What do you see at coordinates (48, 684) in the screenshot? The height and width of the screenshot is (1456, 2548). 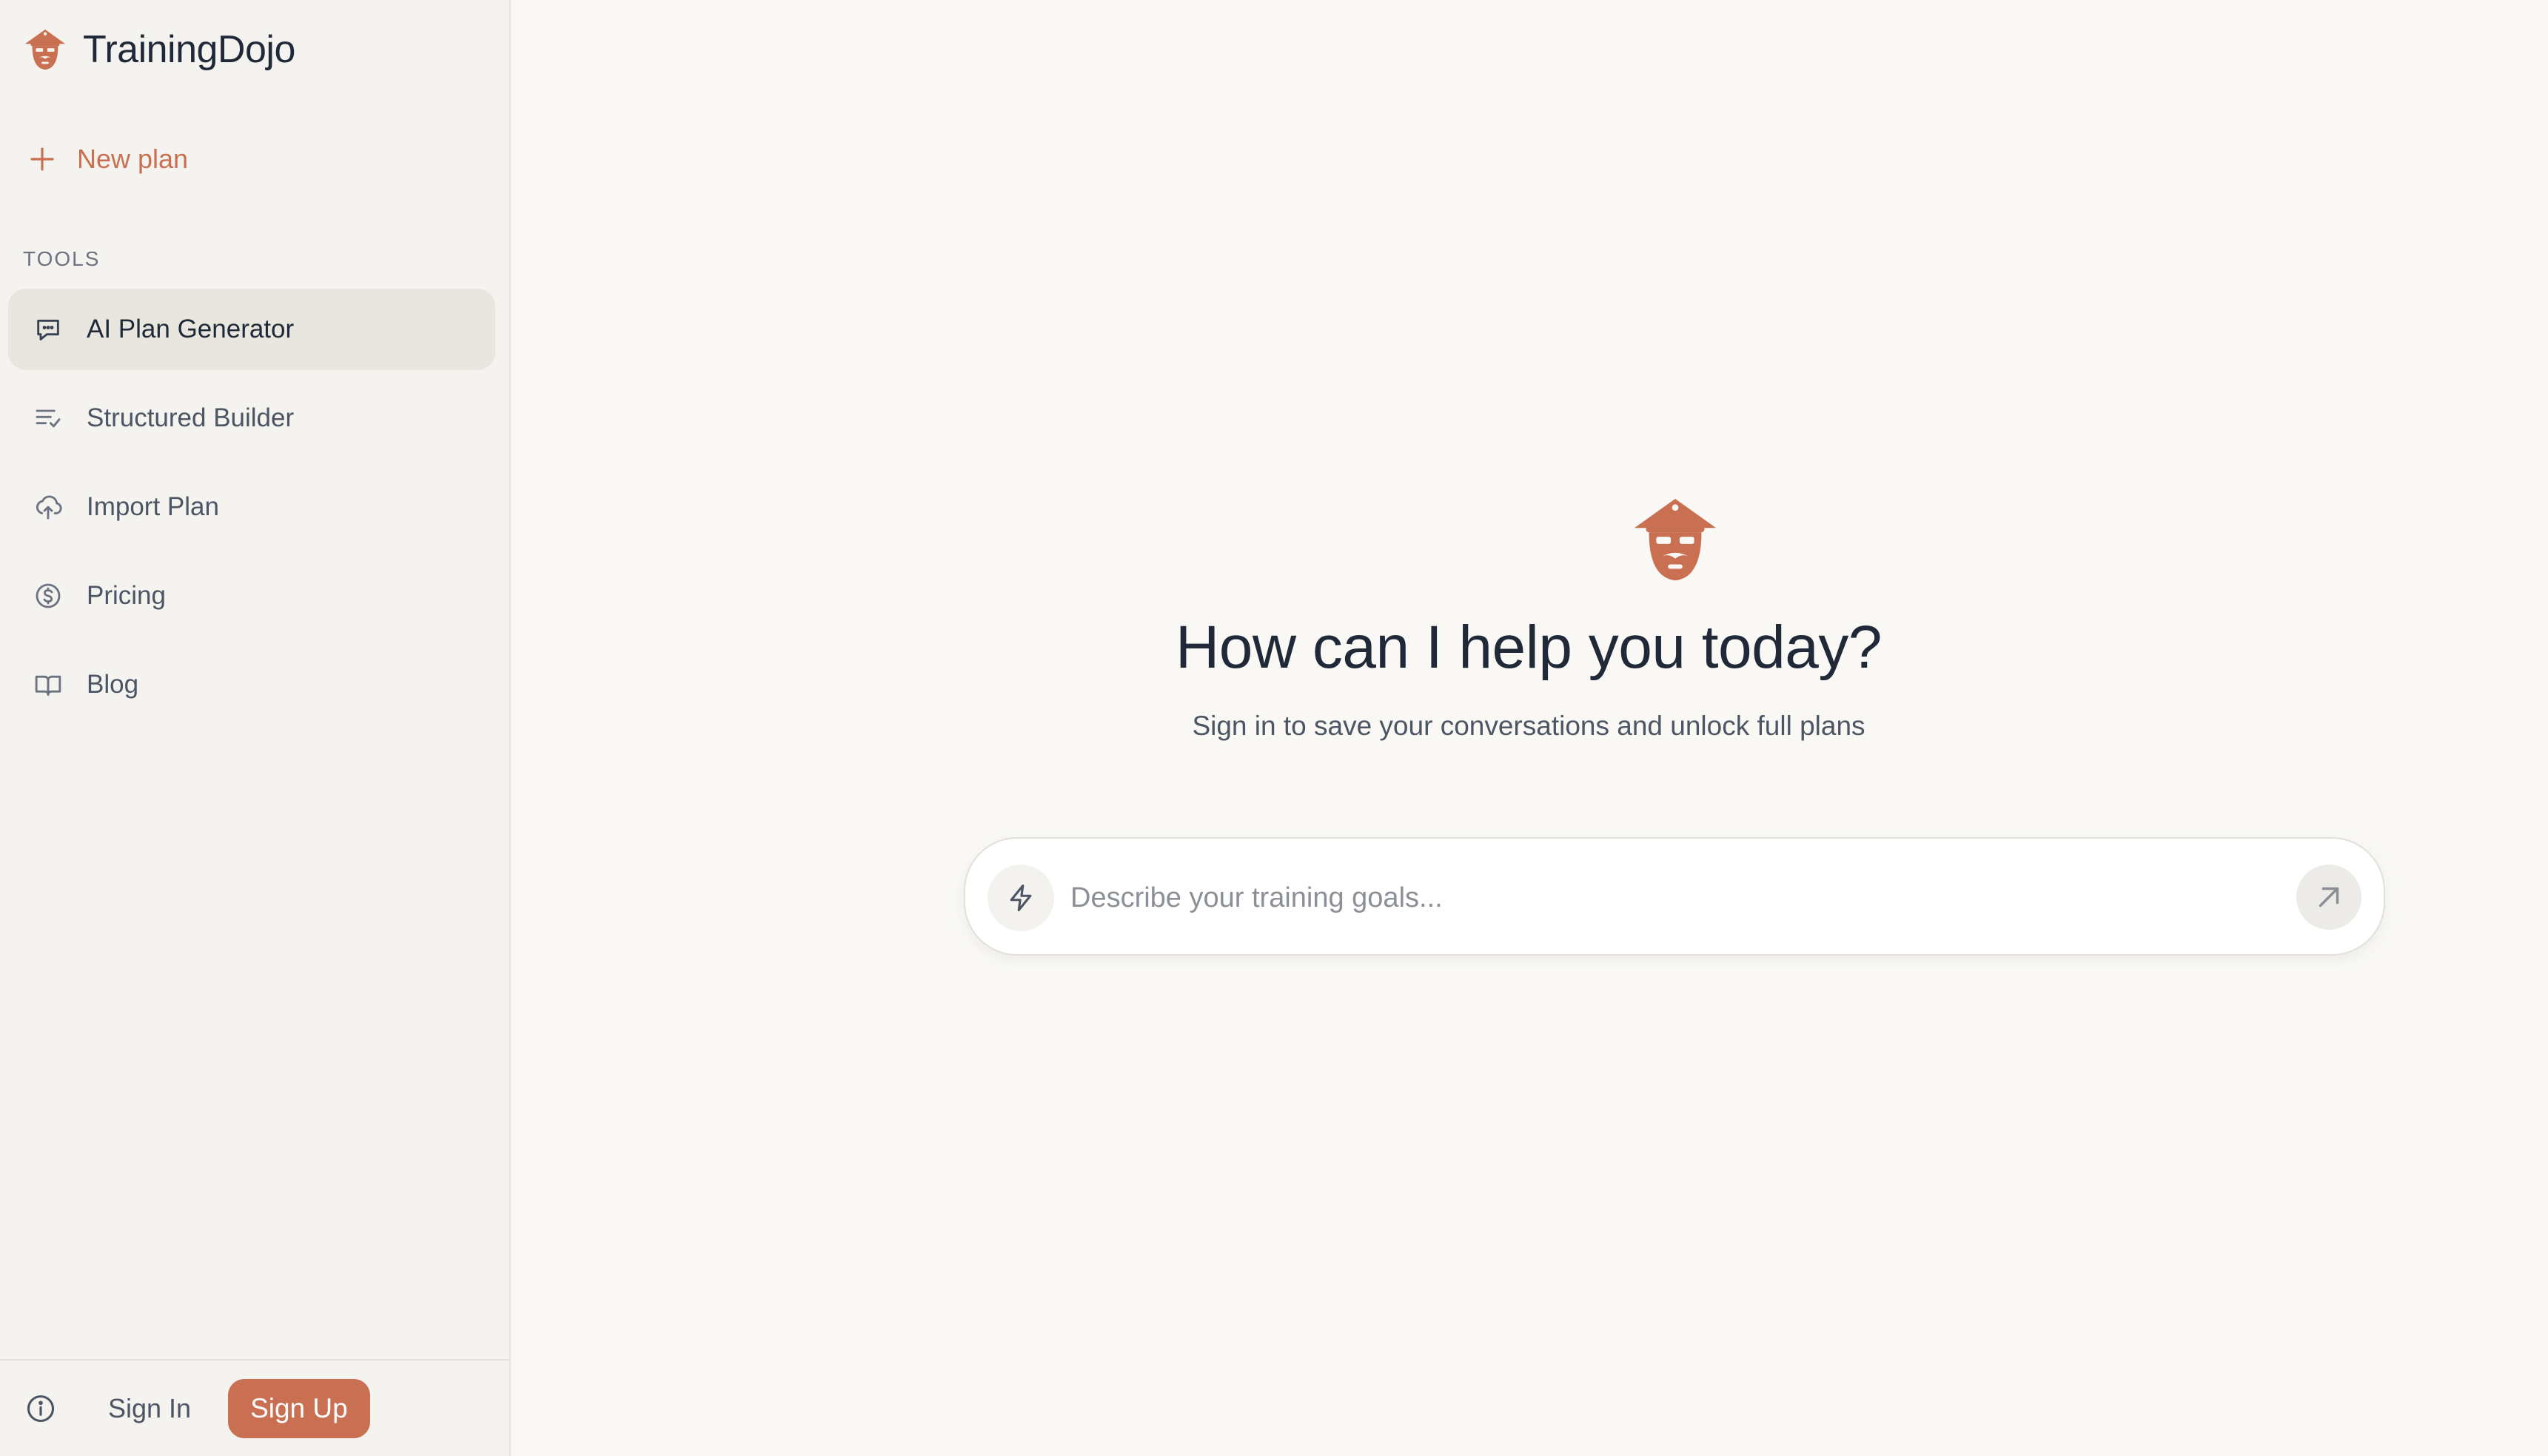 I see `open-book-icon` at bounding box center [48, 684].